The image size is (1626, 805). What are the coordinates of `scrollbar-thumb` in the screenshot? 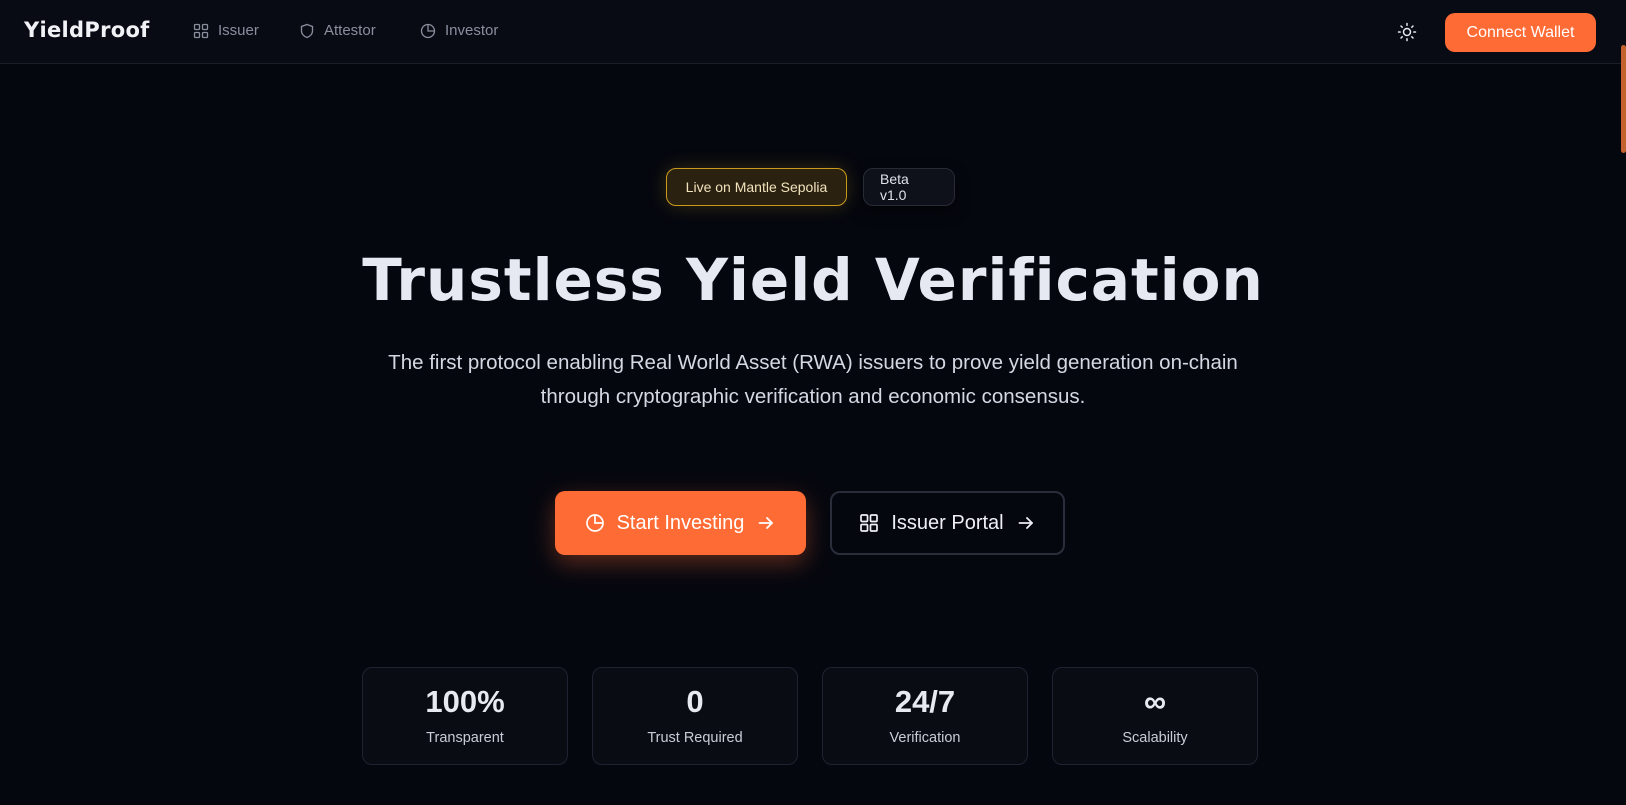 It's located at (1623, 99).